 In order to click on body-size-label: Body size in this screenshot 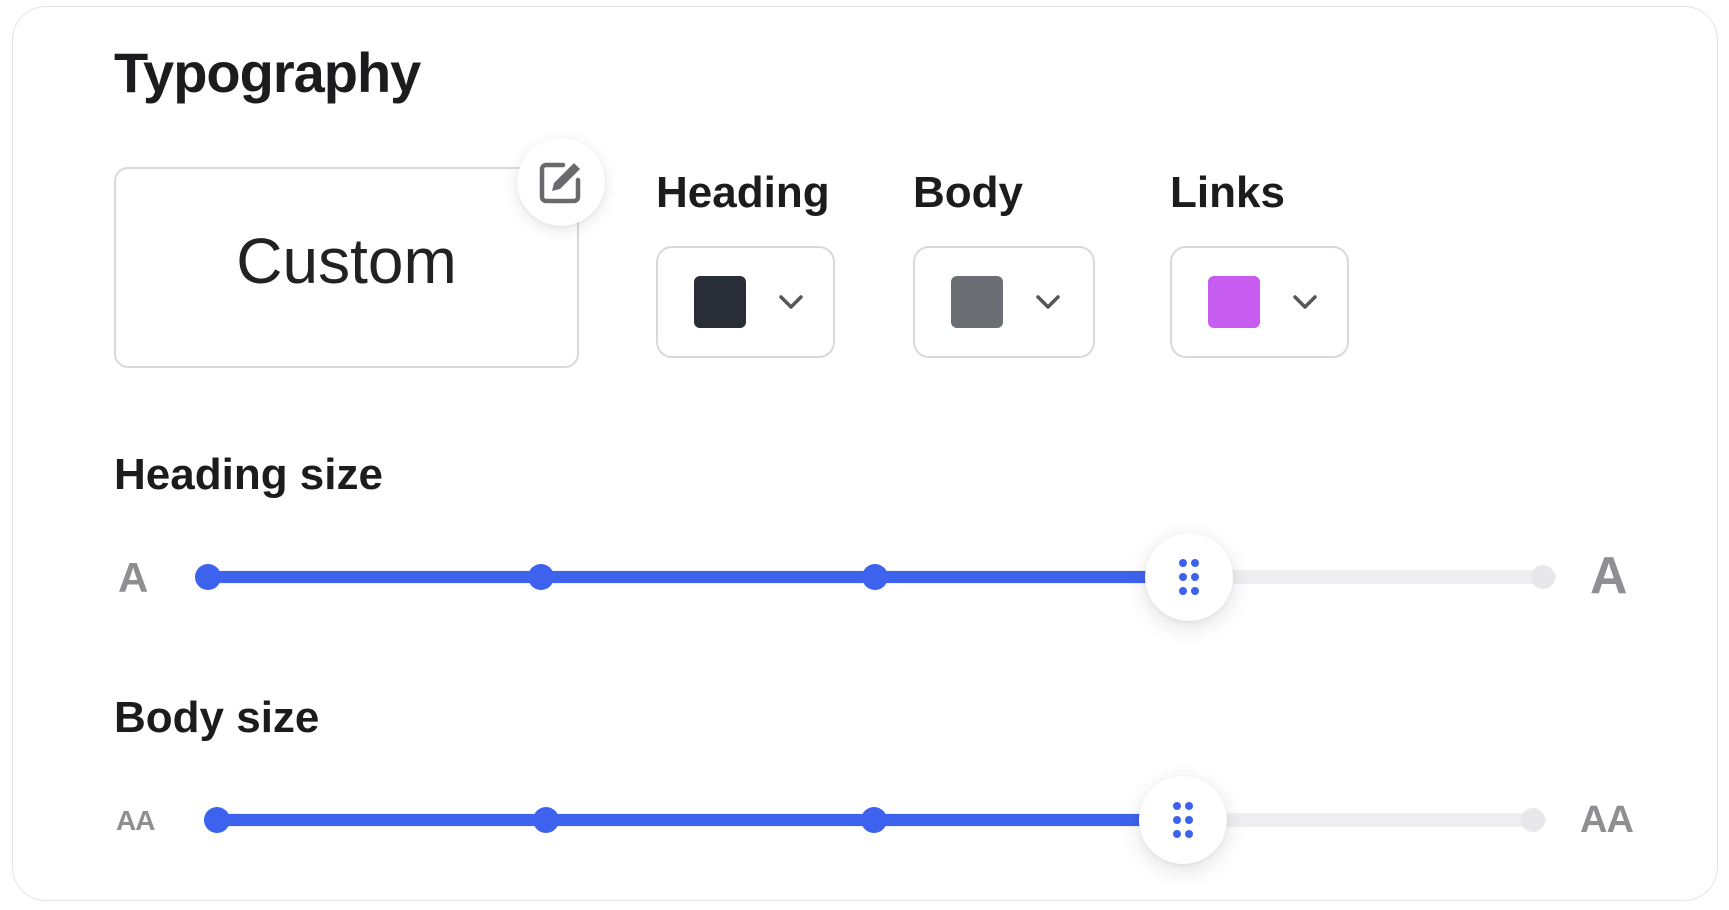, I will do `click(217, 717)`.